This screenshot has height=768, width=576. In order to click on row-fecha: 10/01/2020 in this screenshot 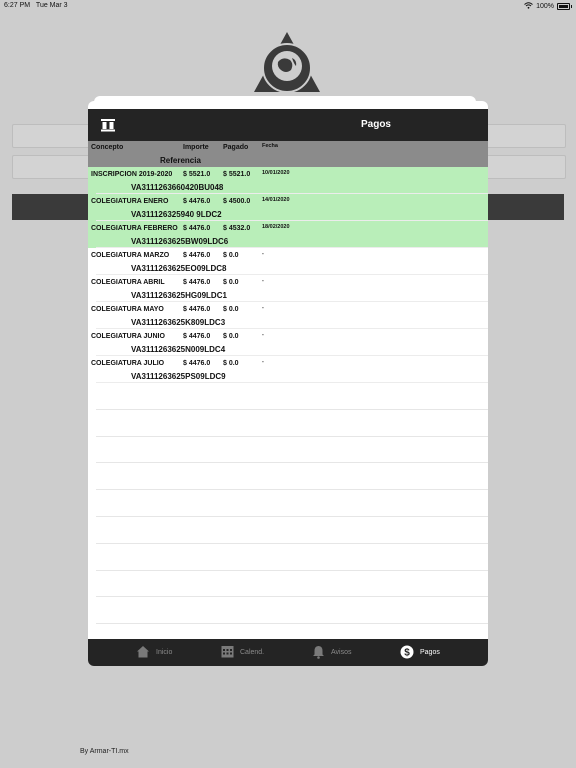, I will do `click(276, 173)`.